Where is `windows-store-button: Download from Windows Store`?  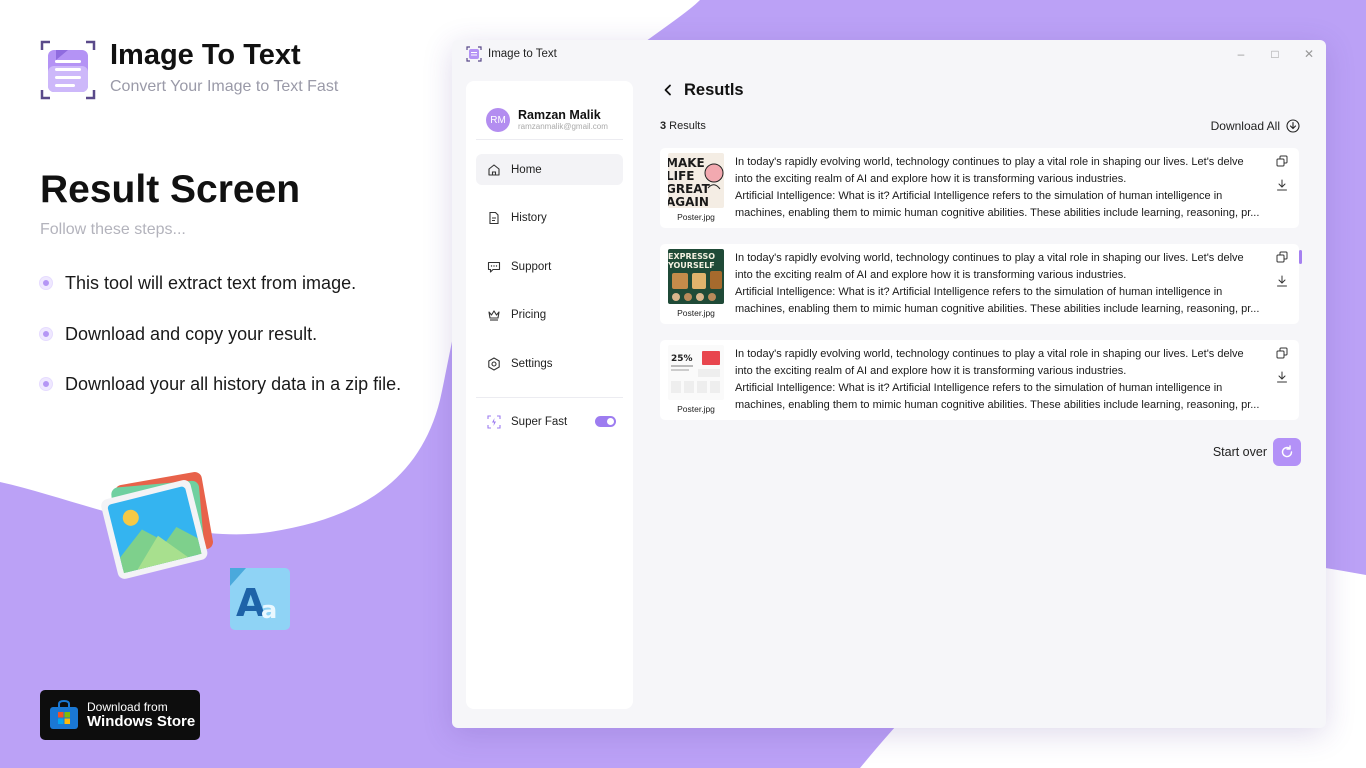 windows-store-button: Download from Windows Store is located at coordinates (120, 715).